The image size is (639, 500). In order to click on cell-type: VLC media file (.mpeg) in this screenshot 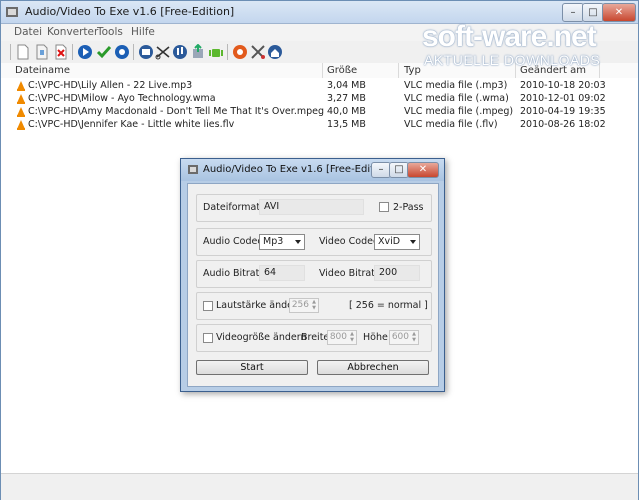, I will do `click(459, 111)`.